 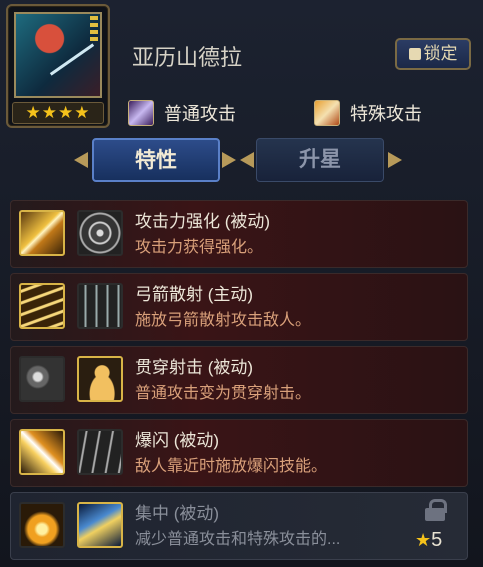 What do you see at coordinates (436, 510) in the screenshot?
I see `padlock-icon` at bounding box center [436, 510].